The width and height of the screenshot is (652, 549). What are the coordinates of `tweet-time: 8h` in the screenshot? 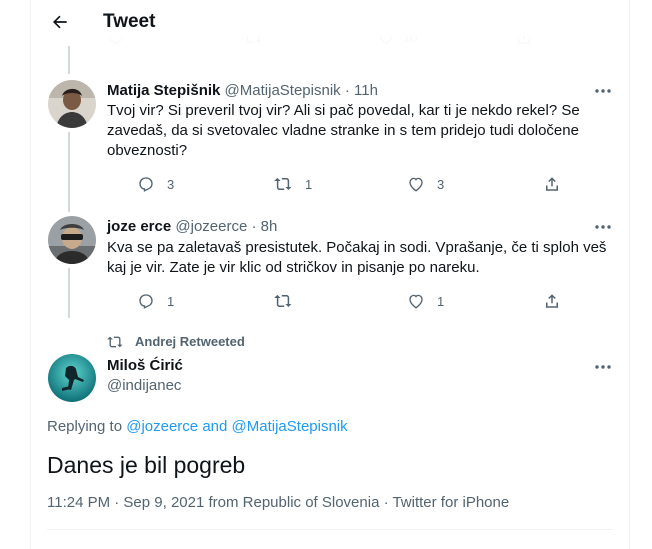 It's located at (269, 226).